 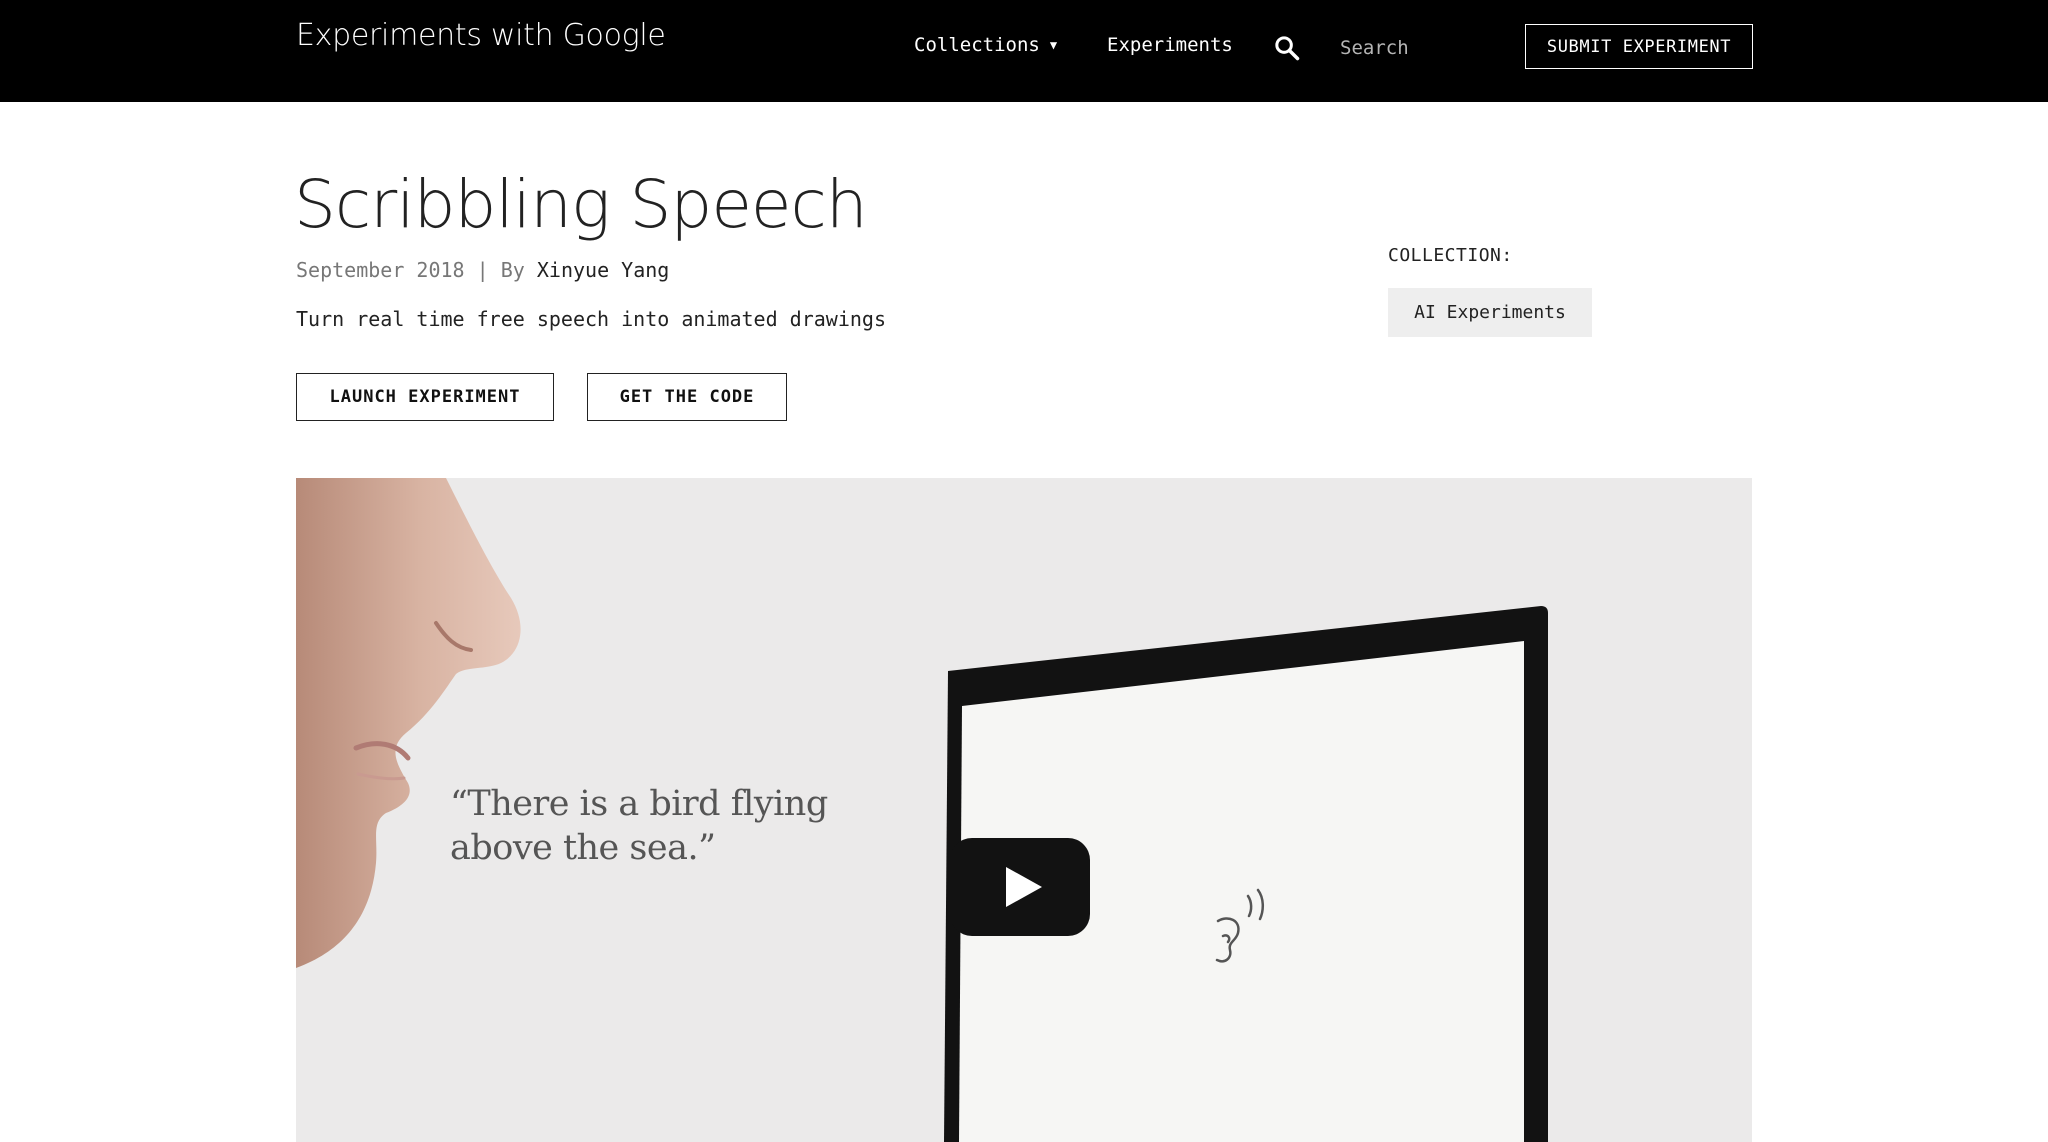 What do you see at coordinates (1490, 312) in the screenshot?
I see `collection-chip: AI Experiments` at bounding box center [1490, 312].